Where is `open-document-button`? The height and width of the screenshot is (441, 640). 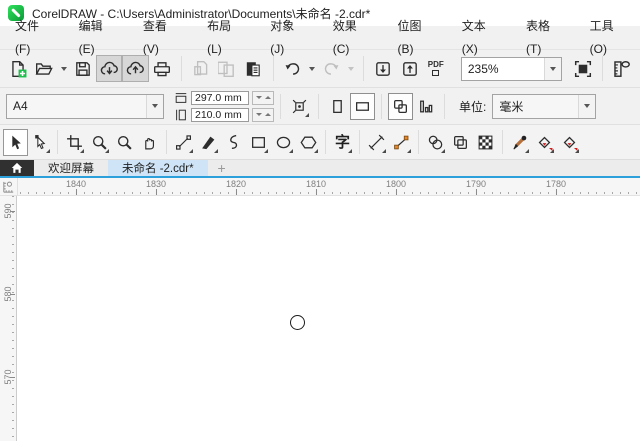
open-document-button is located at coordinates (44, 68).